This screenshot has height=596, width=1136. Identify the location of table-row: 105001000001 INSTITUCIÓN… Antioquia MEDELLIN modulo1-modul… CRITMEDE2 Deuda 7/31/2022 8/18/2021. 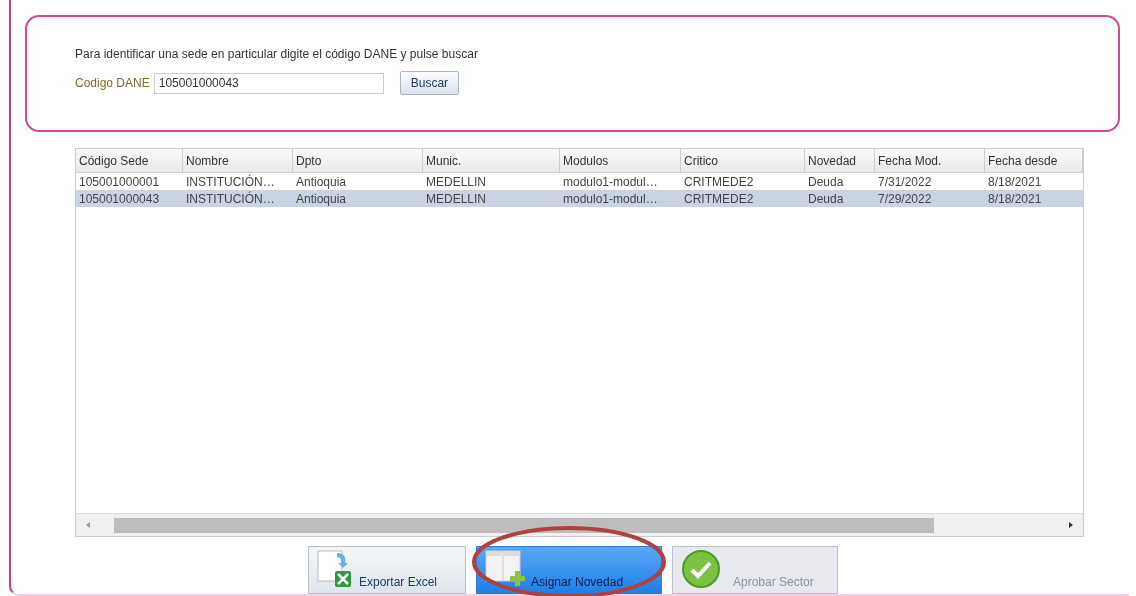
(579, 181).